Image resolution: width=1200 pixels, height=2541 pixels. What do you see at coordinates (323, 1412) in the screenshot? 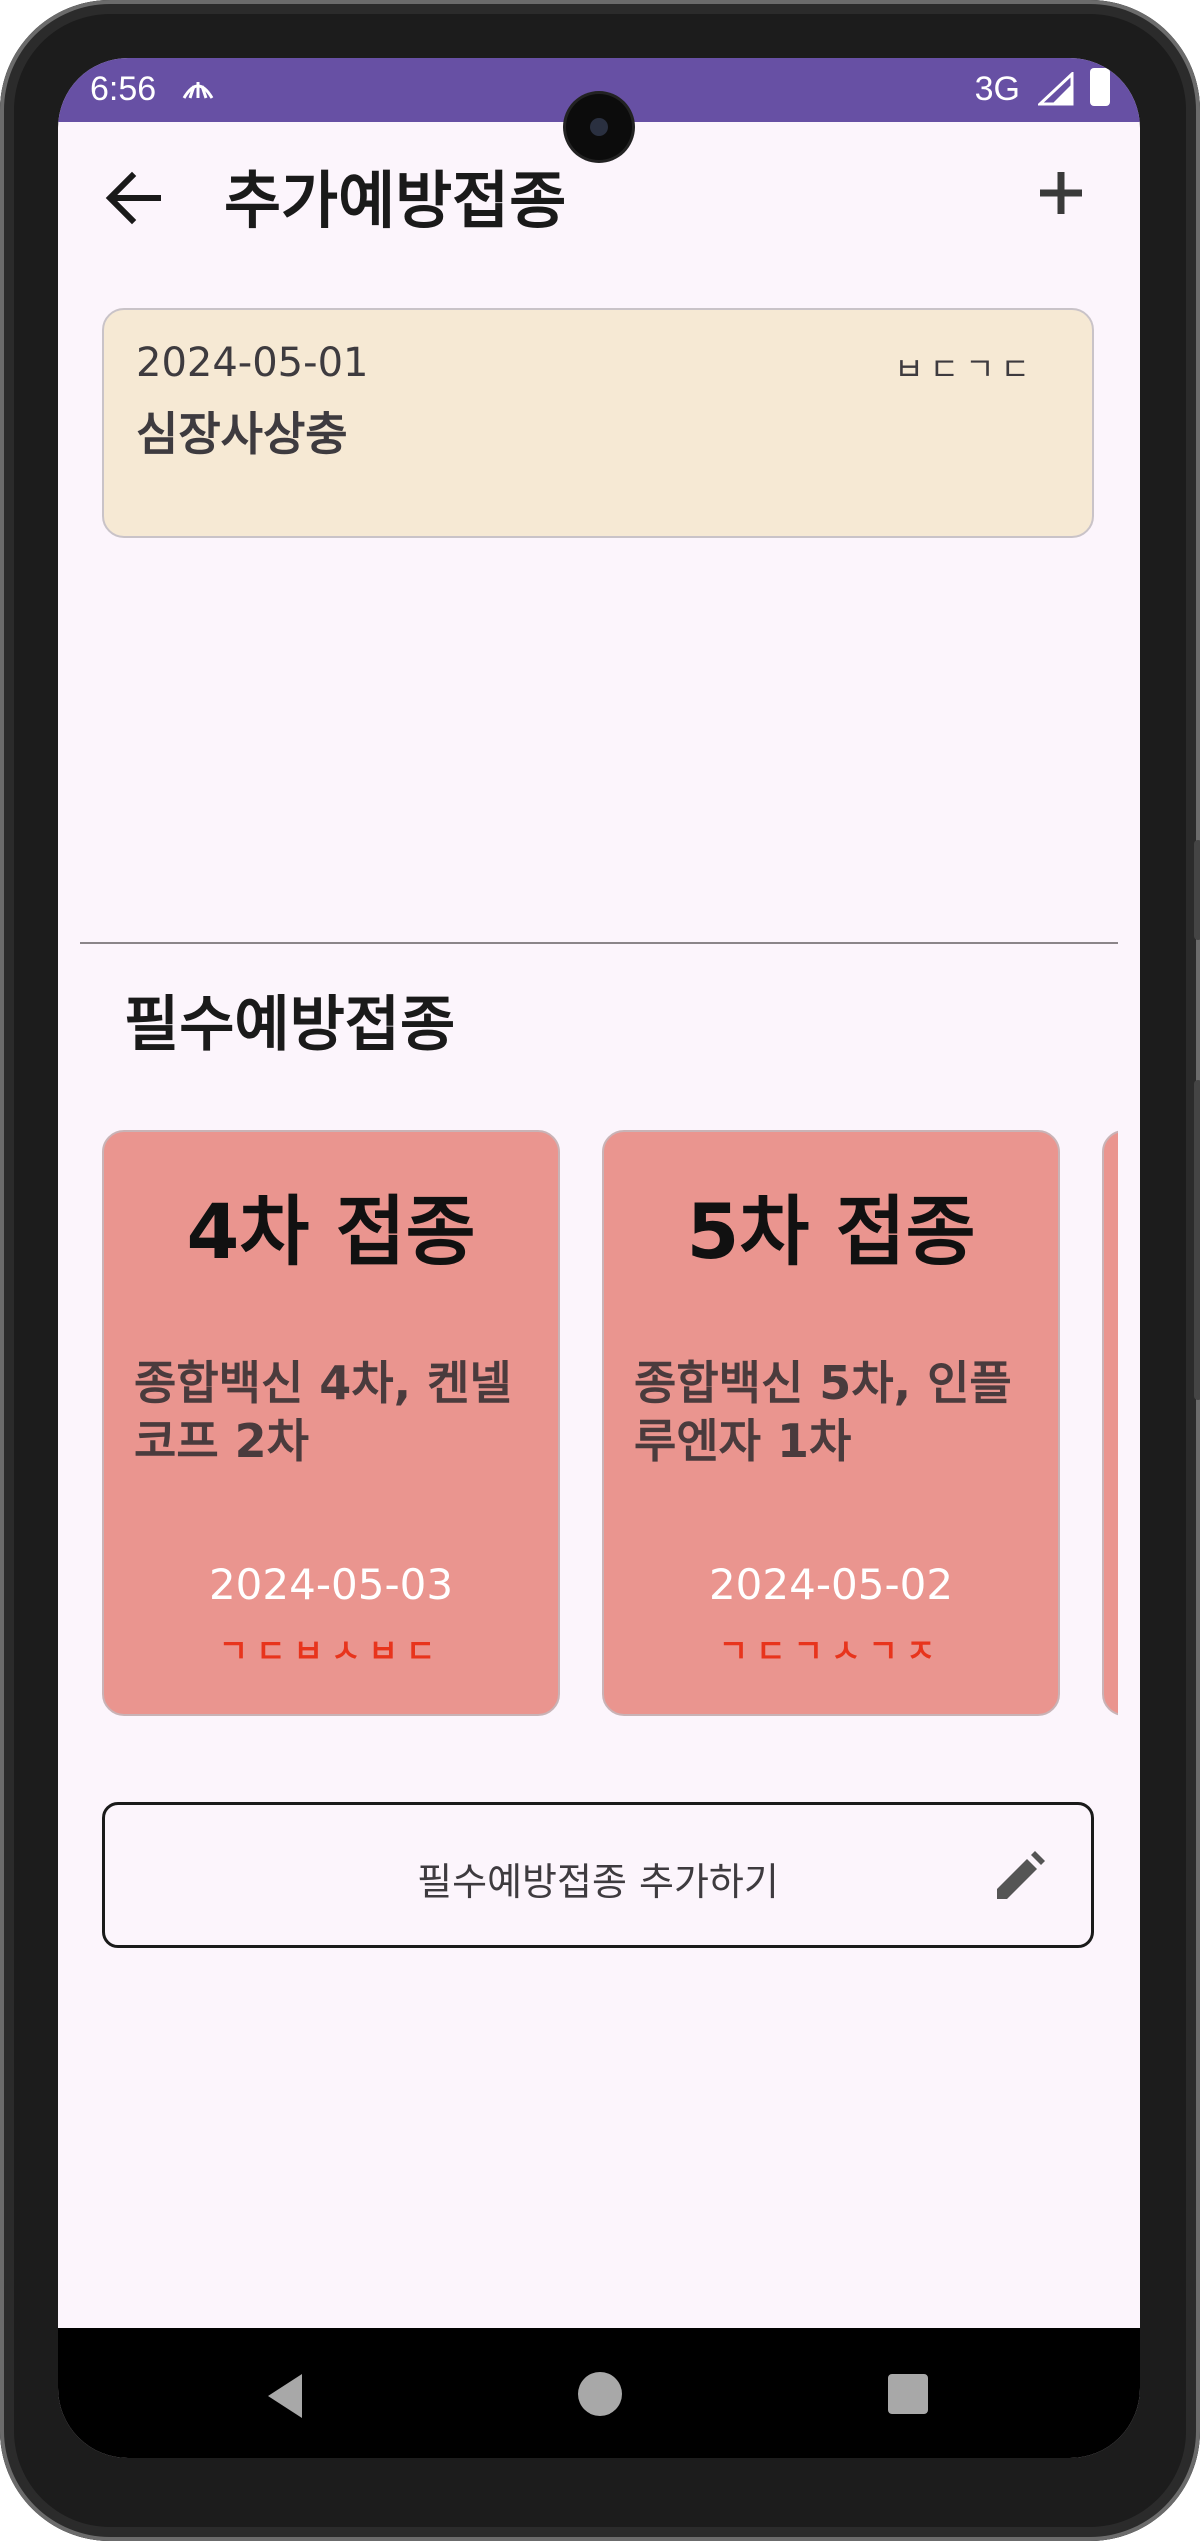
I see `vaccination-description: 종합백신 4차, 켄넬코프 2차` at bounding box center [323, 1412].